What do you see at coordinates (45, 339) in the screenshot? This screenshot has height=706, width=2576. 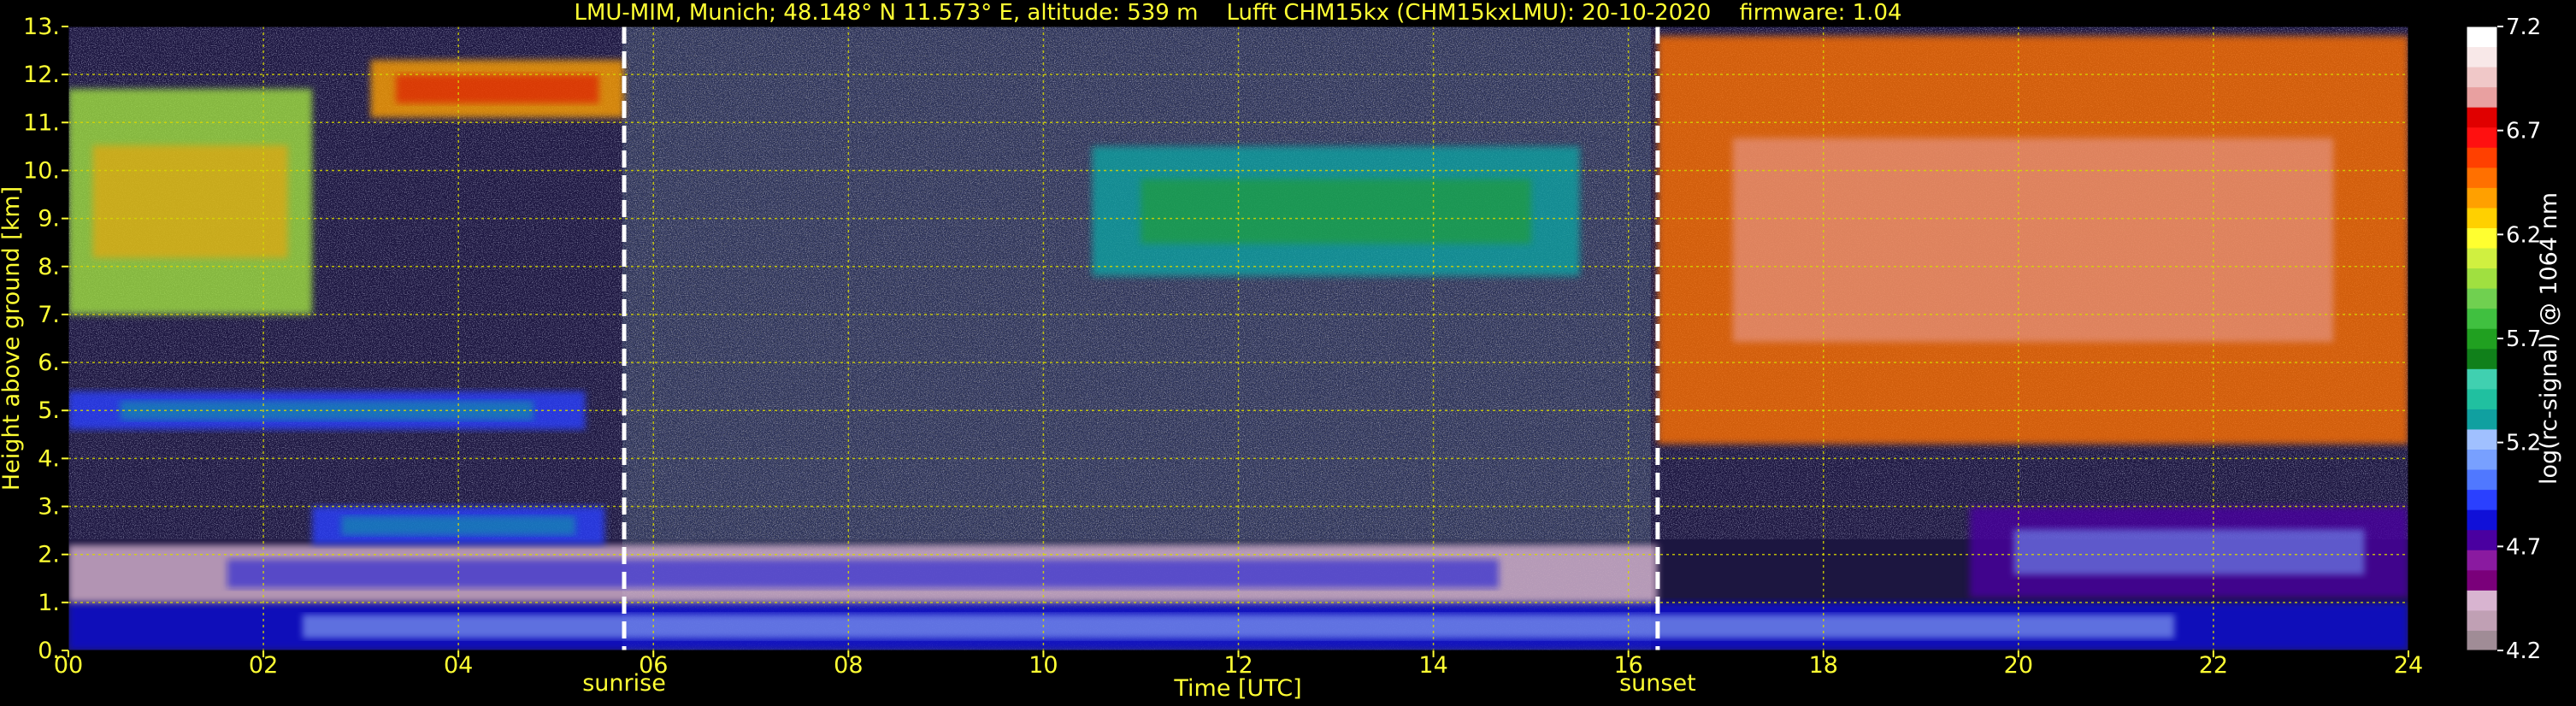 I see `y-axis: 0. 1. 2. 3. 4. 5. 6. 7. 8. 9. 10. 11. 12. 13.` at bounding box center [45, 339].